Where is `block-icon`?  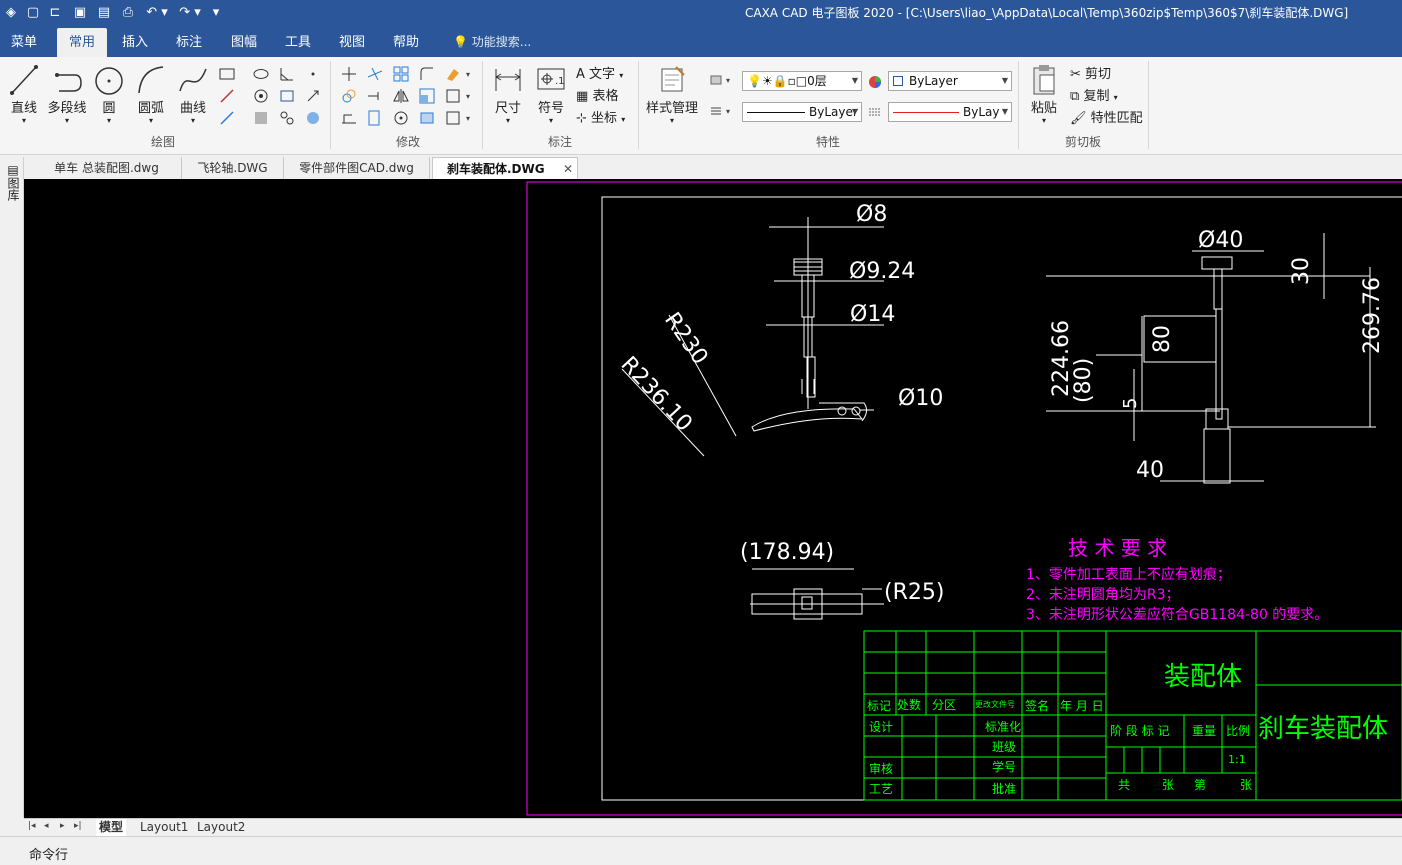 block-icon is located at coordinates (261, 118).